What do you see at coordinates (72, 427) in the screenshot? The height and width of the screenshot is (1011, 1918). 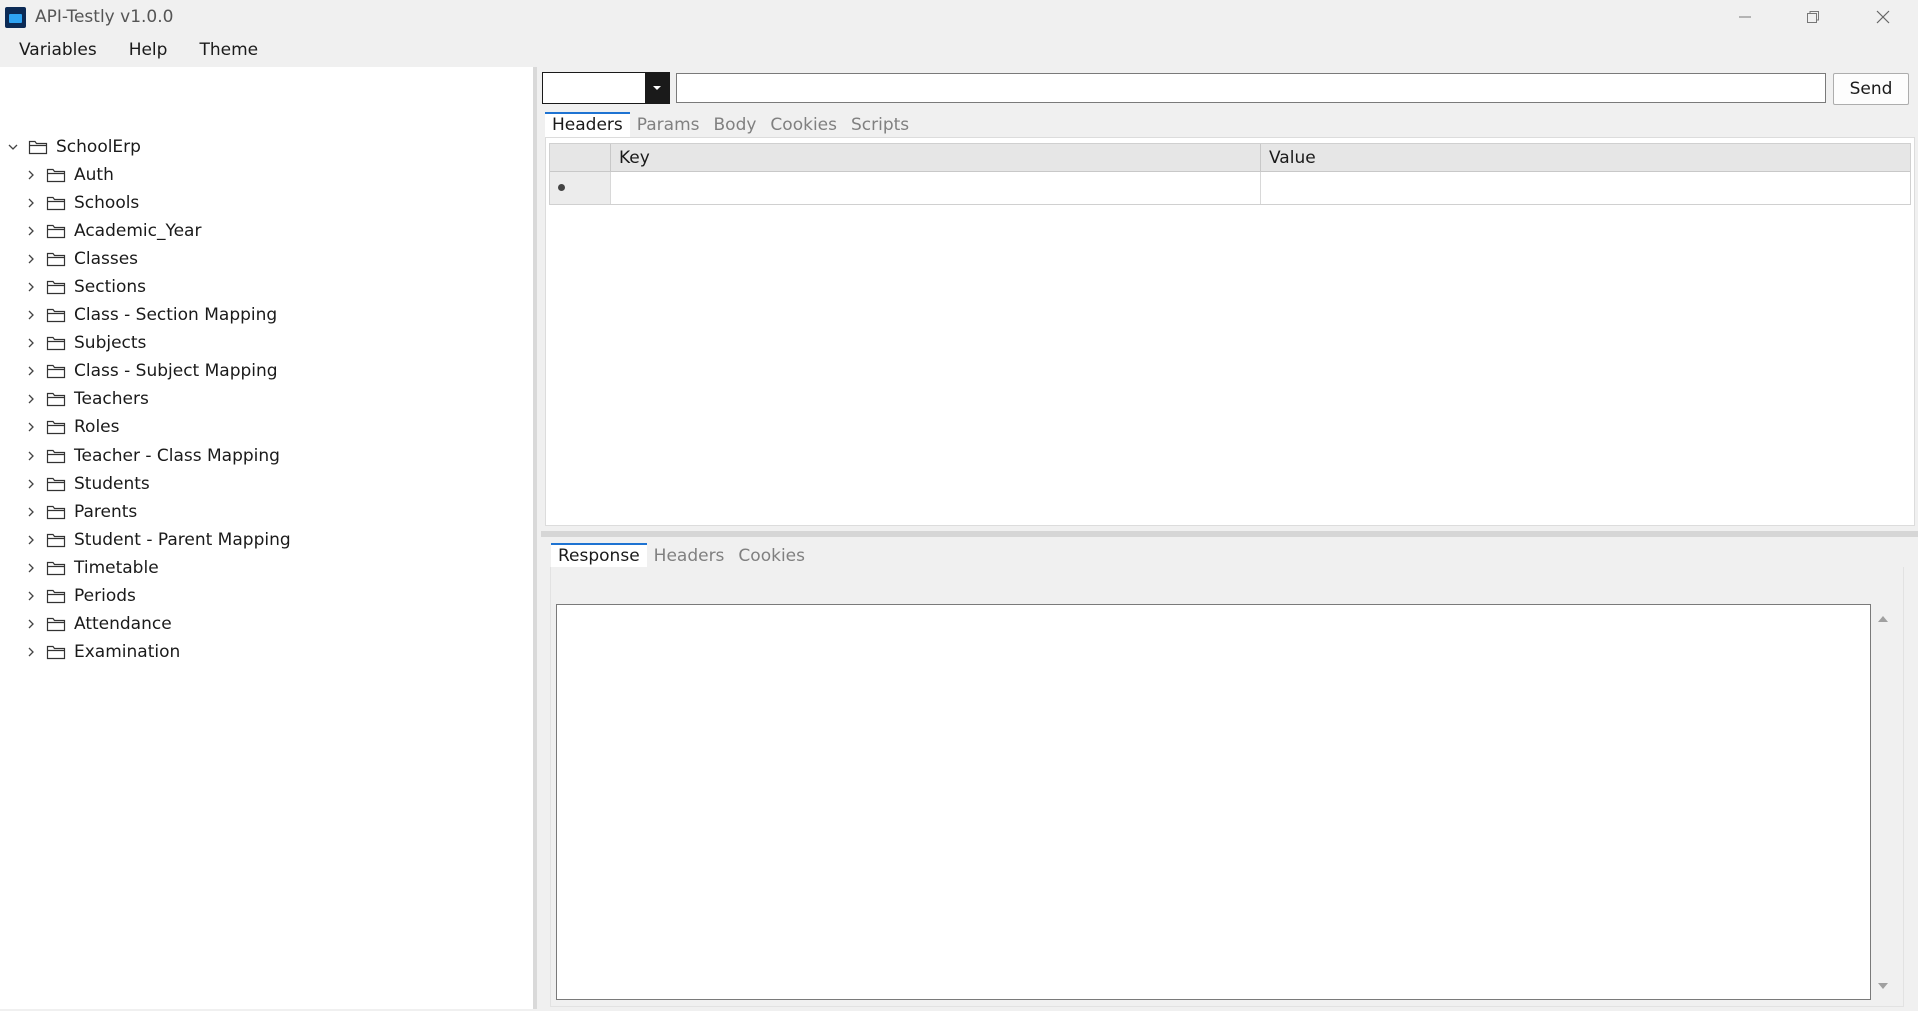 I see `tree-item: Roles` at bounding box center [72, 427].